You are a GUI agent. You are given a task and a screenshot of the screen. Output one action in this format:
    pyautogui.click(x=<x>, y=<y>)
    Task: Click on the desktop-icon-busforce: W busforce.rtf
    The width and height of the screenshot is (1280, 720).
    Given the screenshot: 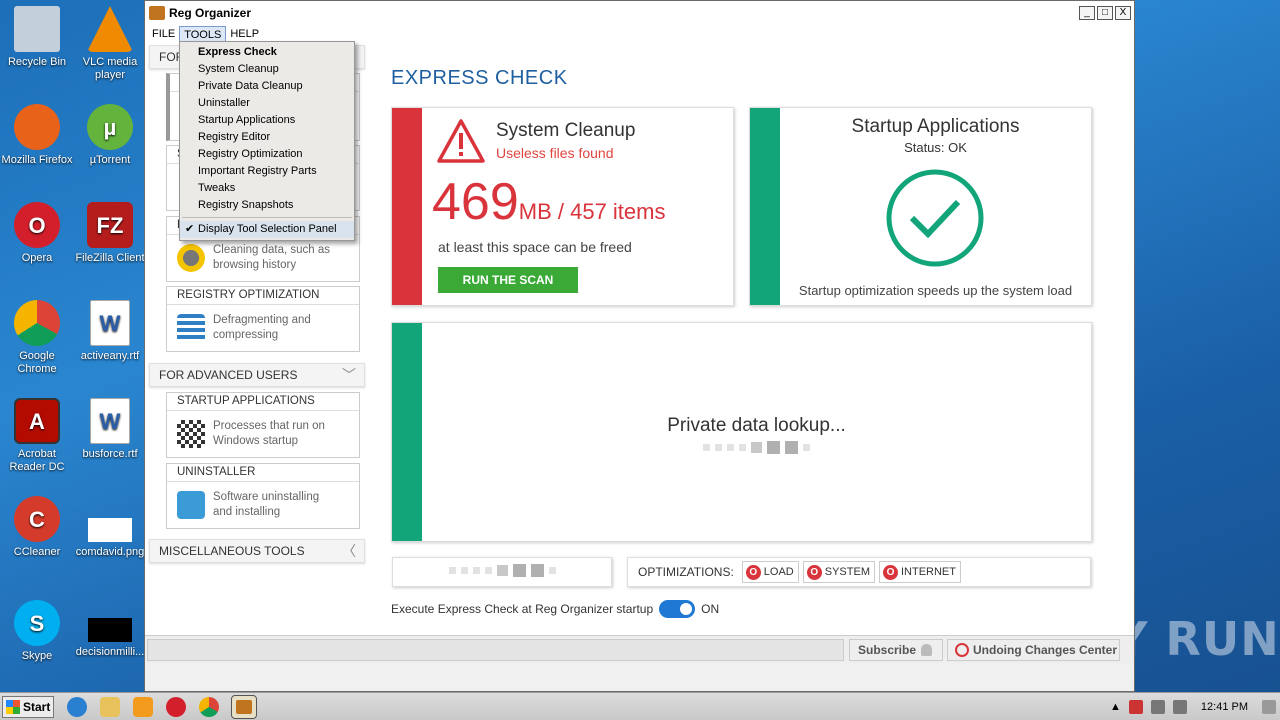 What is the action you would take?
    pyautogui.click(x=110, y=429)
    